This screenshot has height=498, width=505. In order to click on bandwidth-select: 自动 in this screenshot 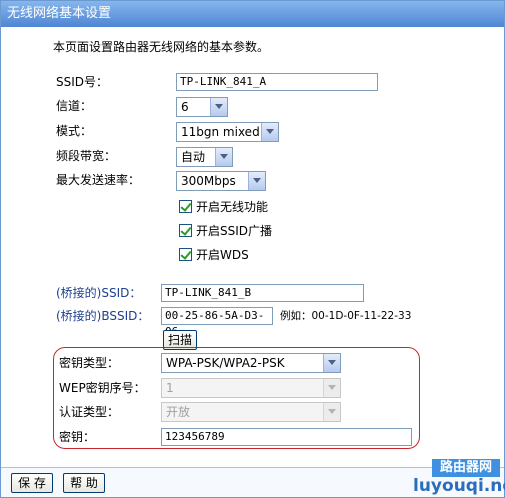, I will do `click(204, 157)`.